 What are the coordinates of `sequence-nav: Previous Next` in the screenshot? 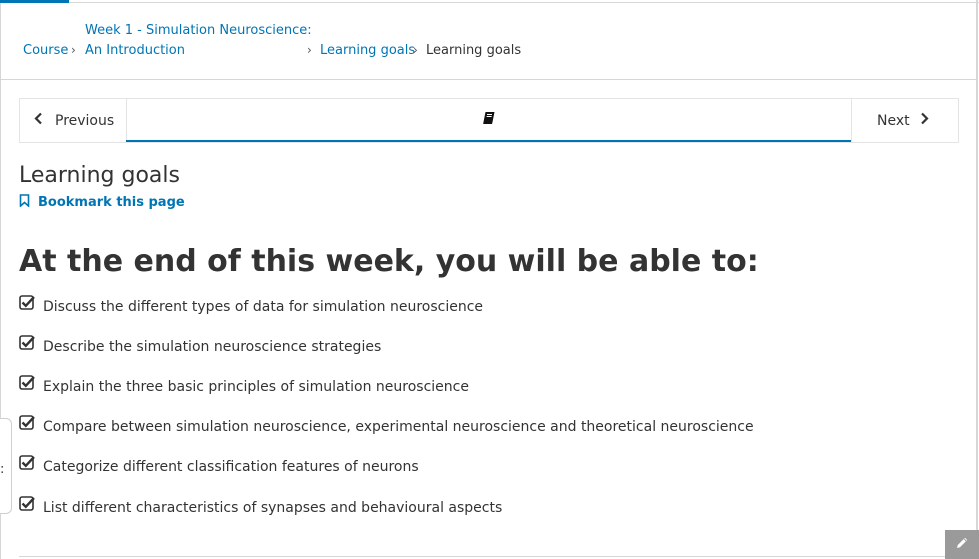 It's located at (489, 120).